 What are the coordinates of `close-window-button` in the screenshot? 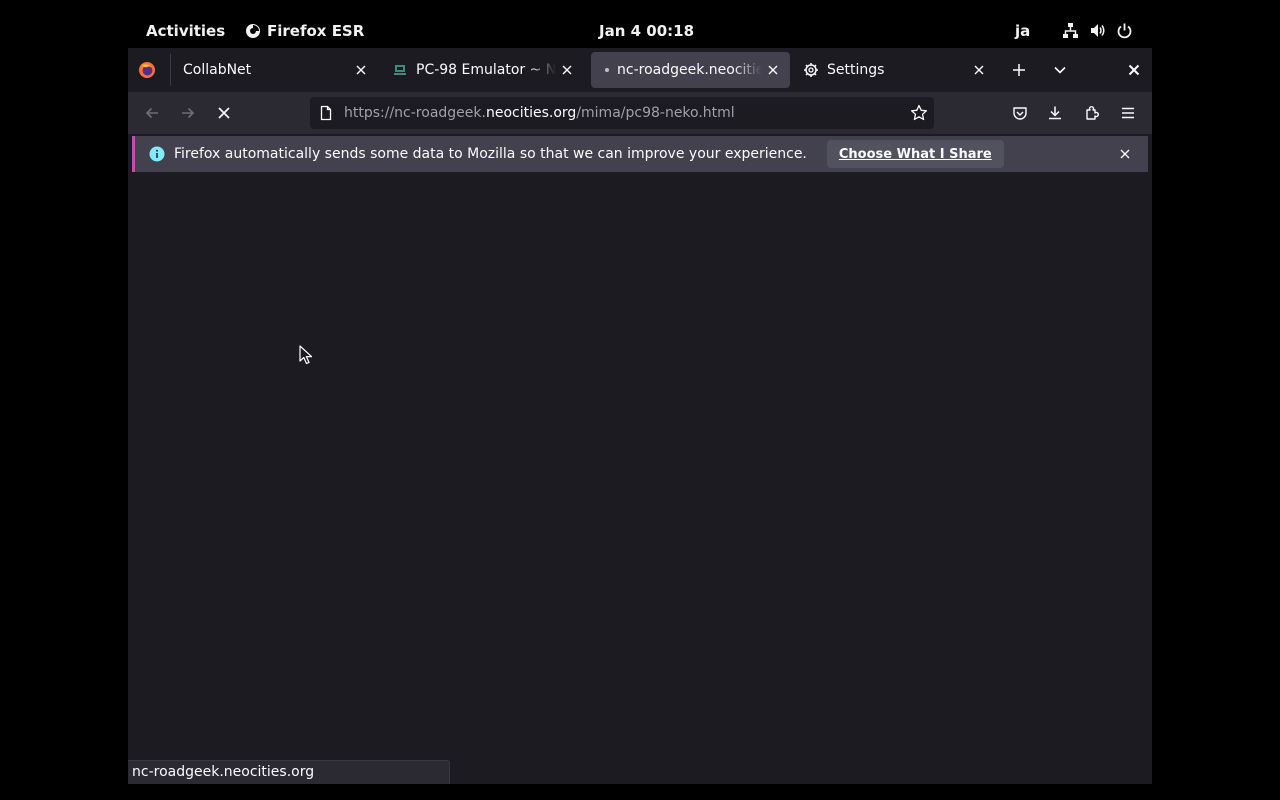 It's located at (1134, 70).